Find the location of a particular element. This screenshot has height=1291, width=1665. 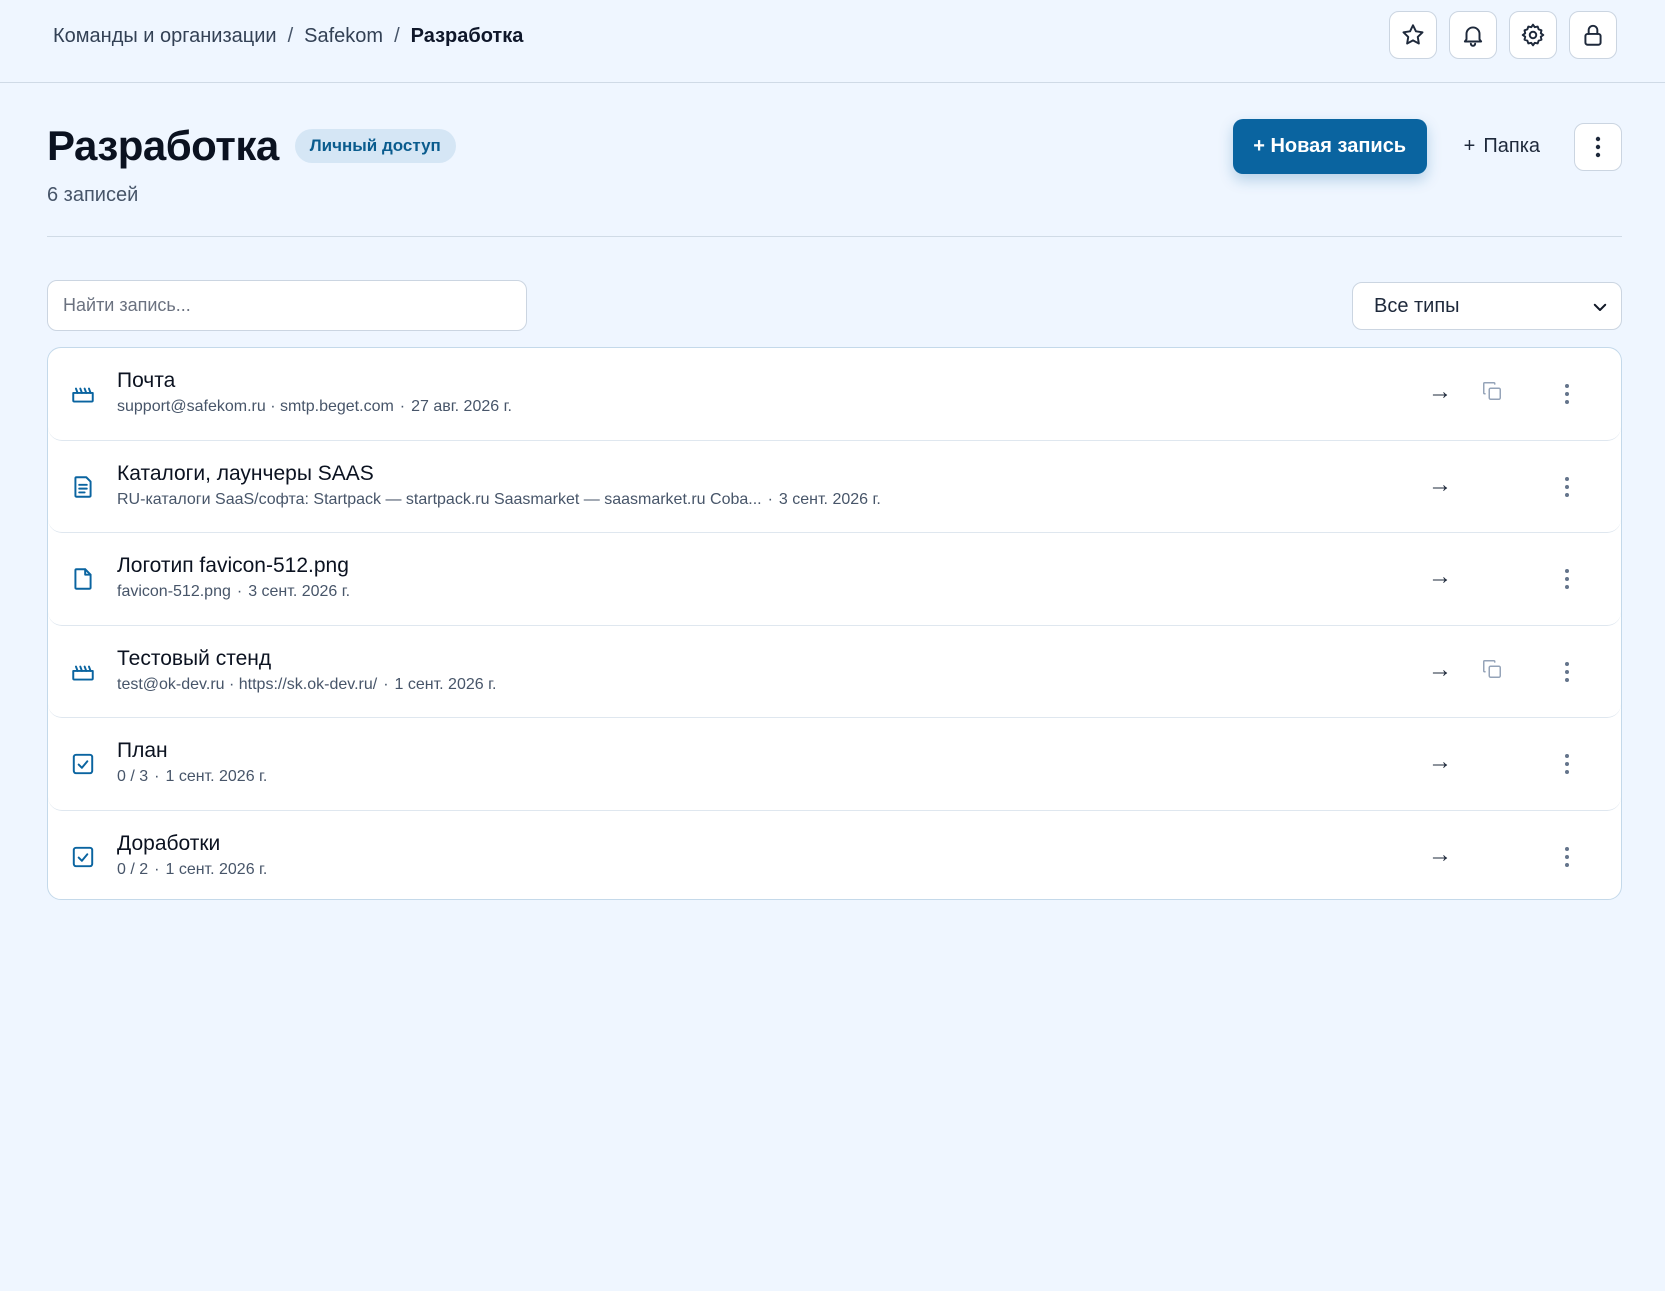

bell-icon is located at coordinates (1473, 36).